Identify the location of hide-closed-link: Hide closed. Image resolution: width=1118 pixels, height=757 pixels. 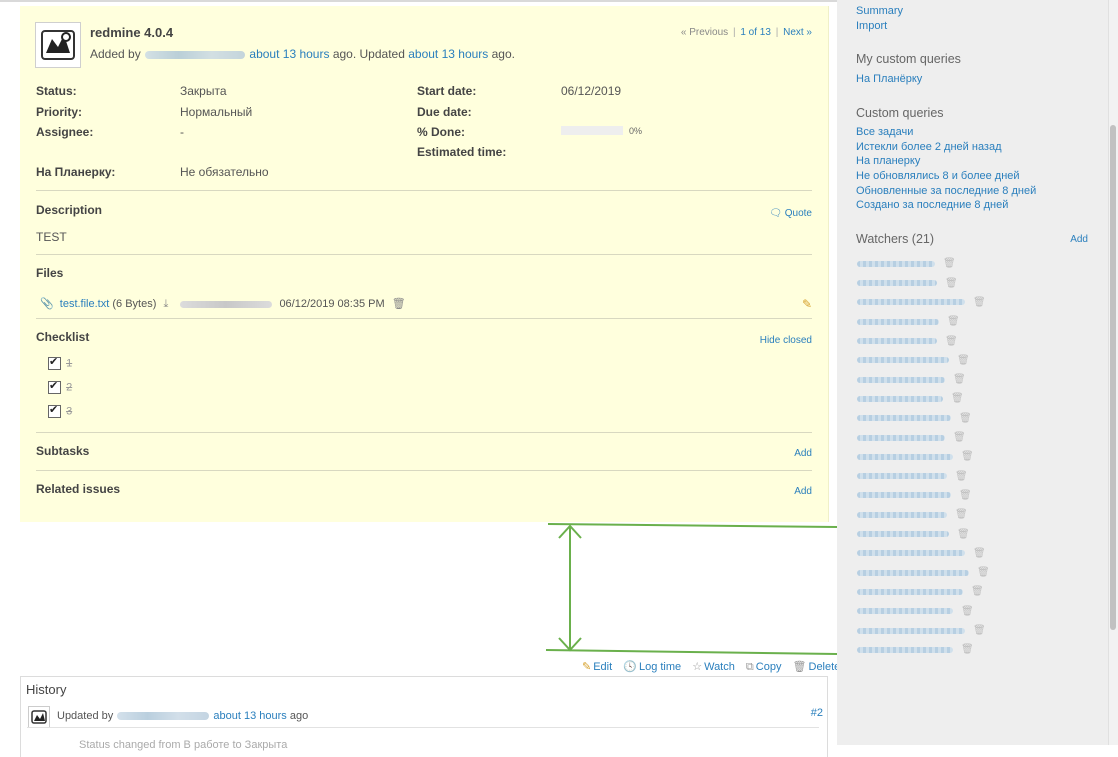
(786, 340).